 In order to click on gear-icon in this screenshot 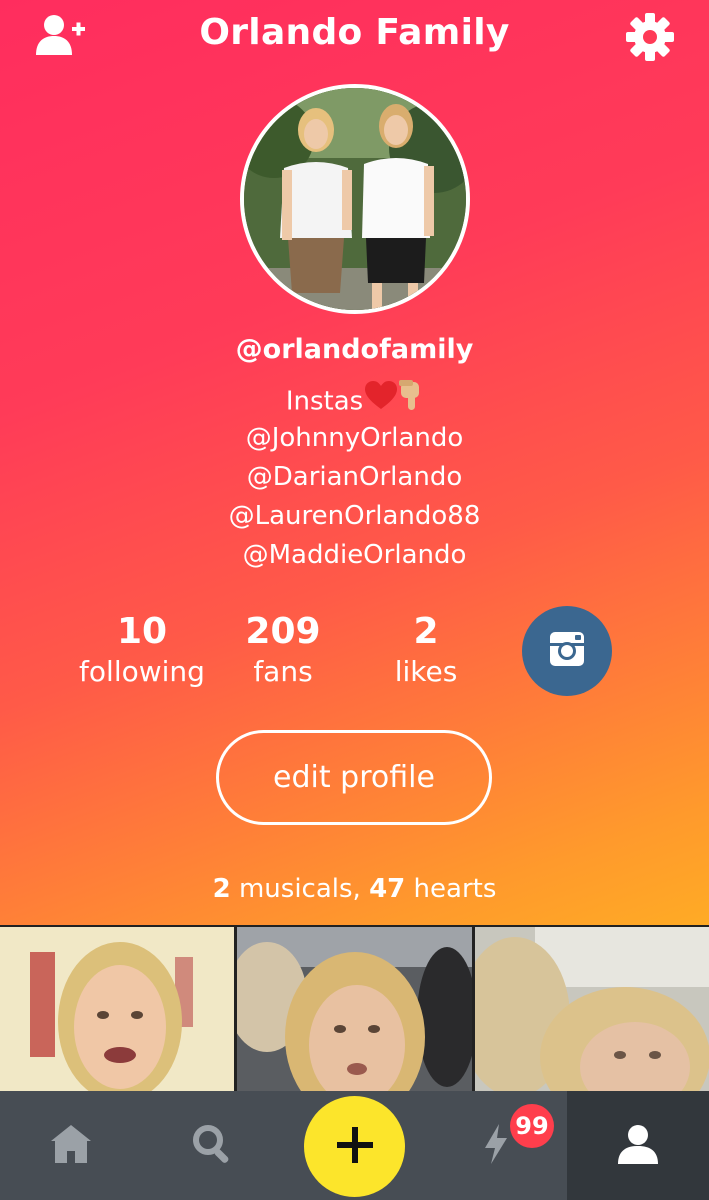, I will do `click(650, 37)`.